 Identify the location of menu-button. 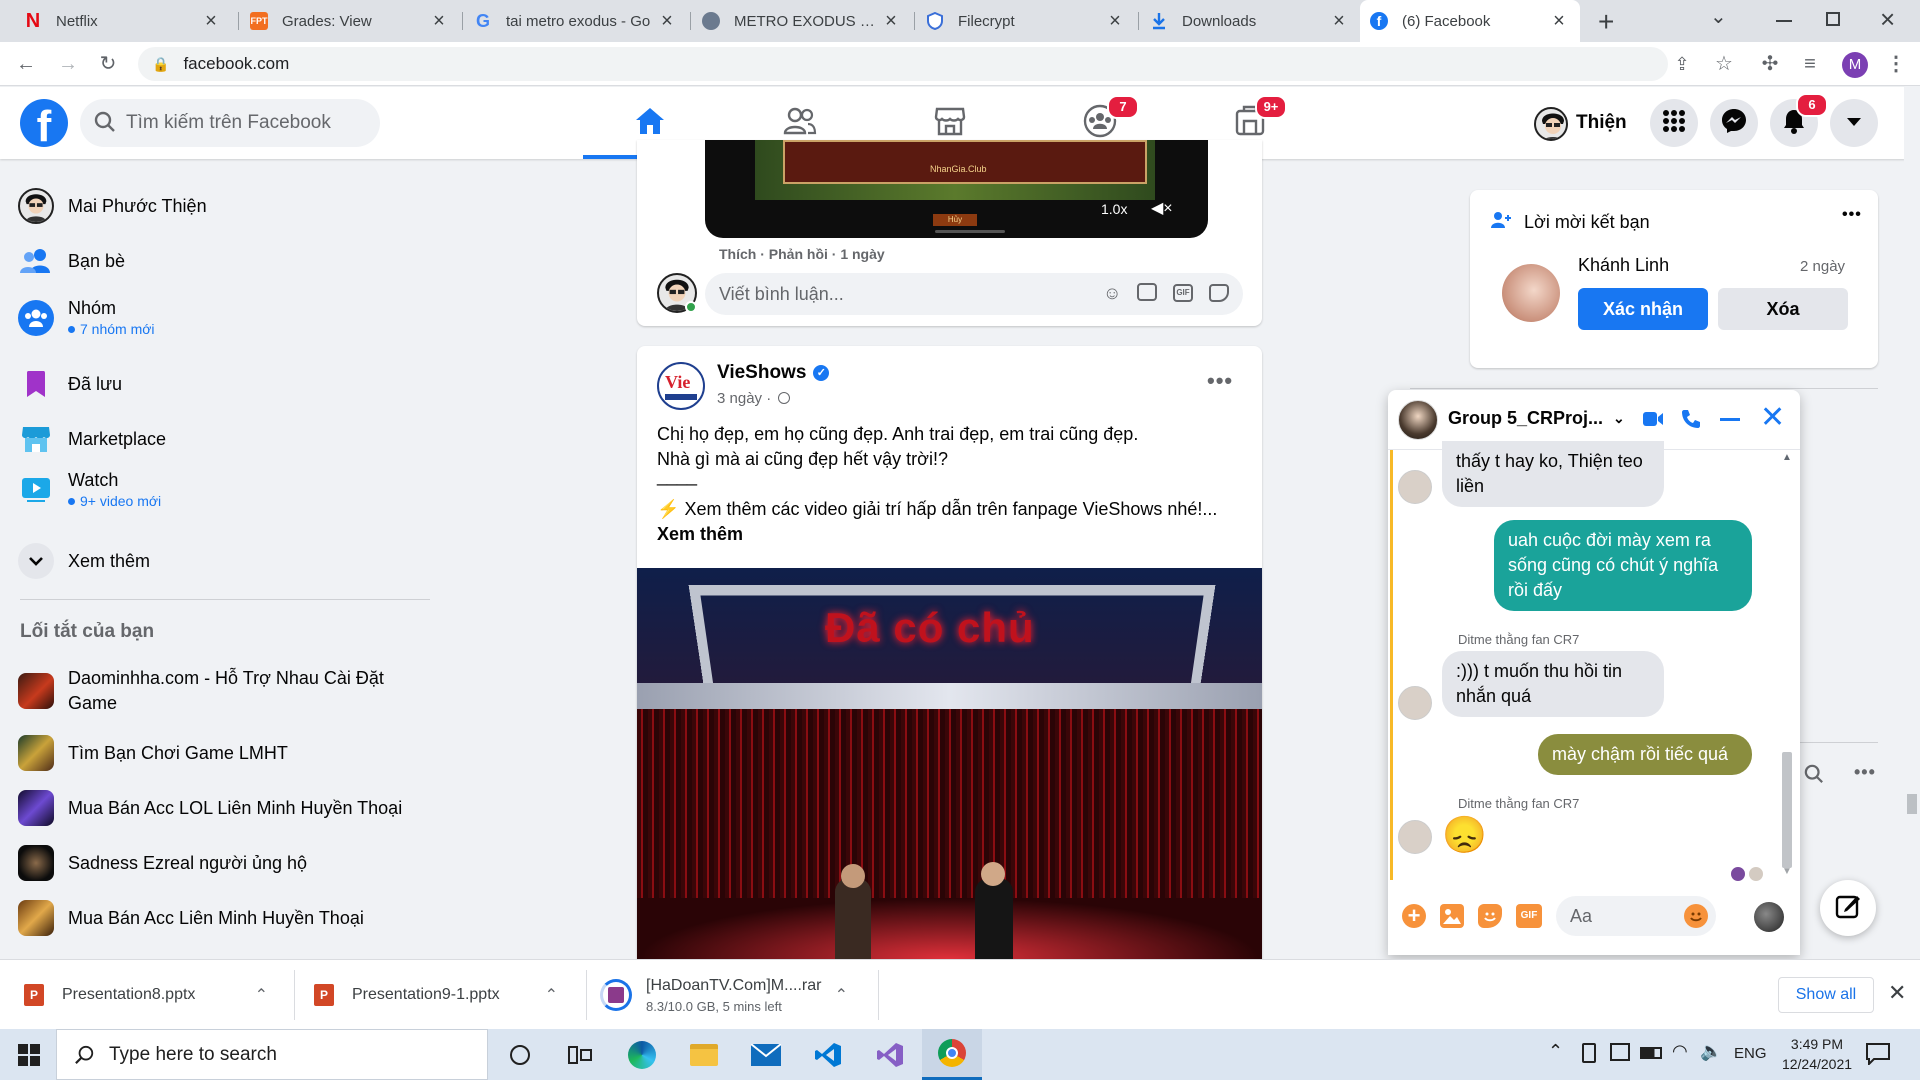
(1674, 123).